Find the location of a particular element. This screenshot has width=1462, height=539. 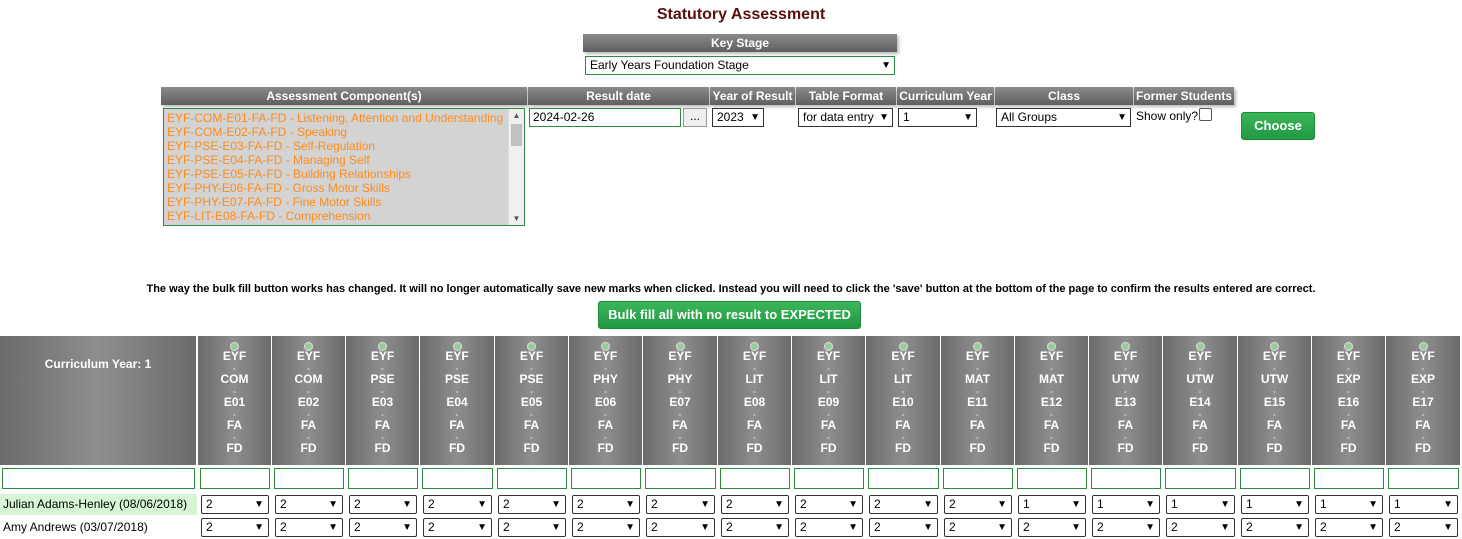

year-of-result-select: 2023 ▼ is located at coordinates (738, 117).